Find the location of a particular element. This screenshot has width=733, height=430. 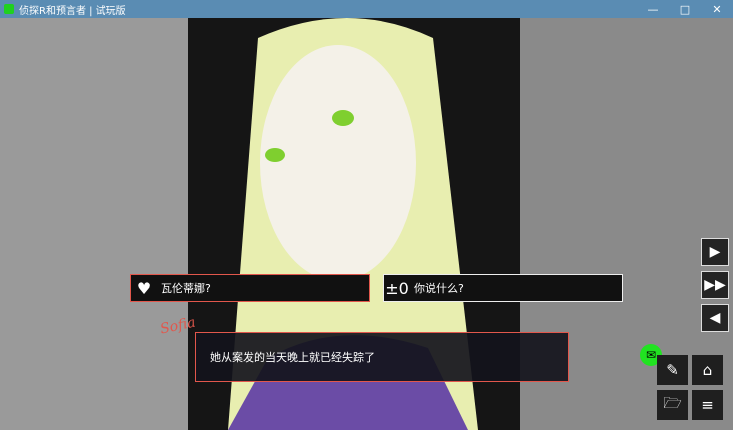

maximize-button: □ is located at coordinates (685, 9).